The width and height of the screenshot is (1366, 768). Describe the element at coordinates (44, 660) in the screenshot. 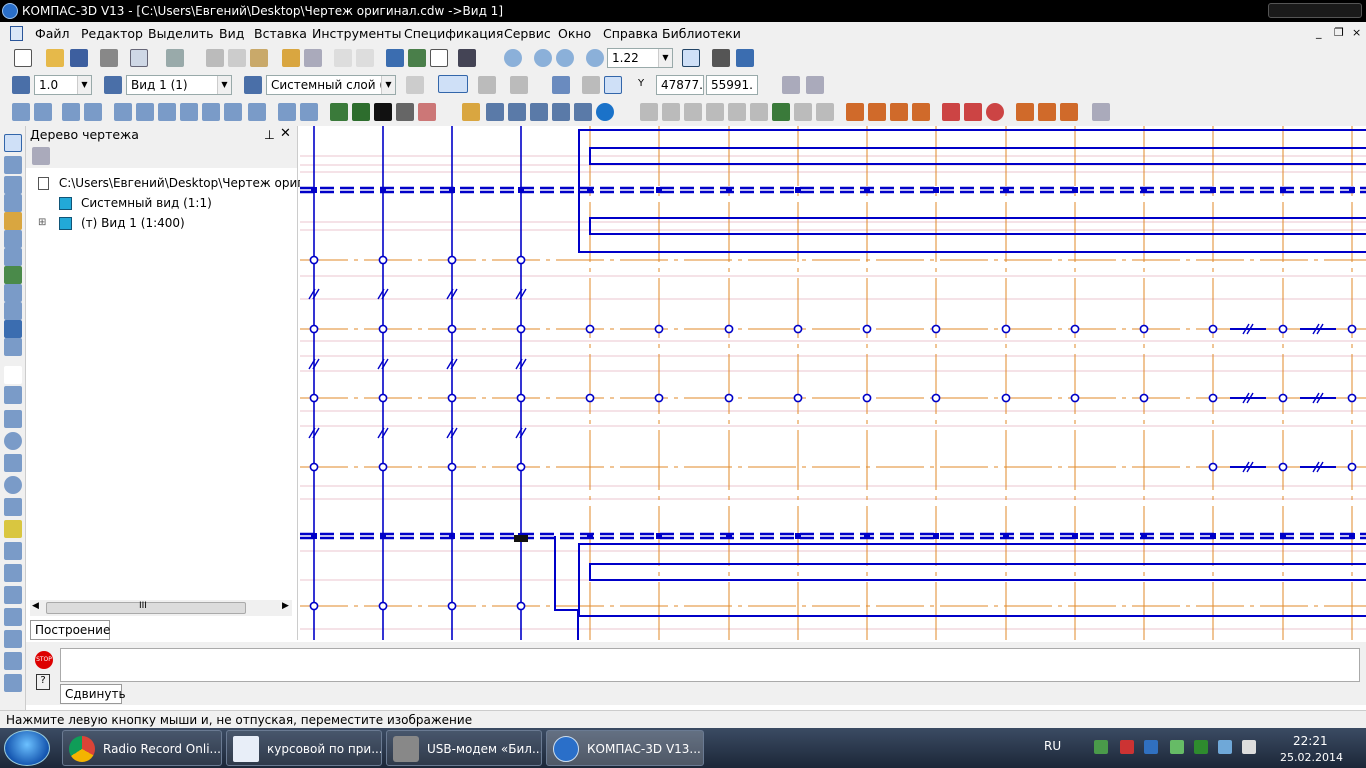

I see `stop-icon: STOP` at that location.